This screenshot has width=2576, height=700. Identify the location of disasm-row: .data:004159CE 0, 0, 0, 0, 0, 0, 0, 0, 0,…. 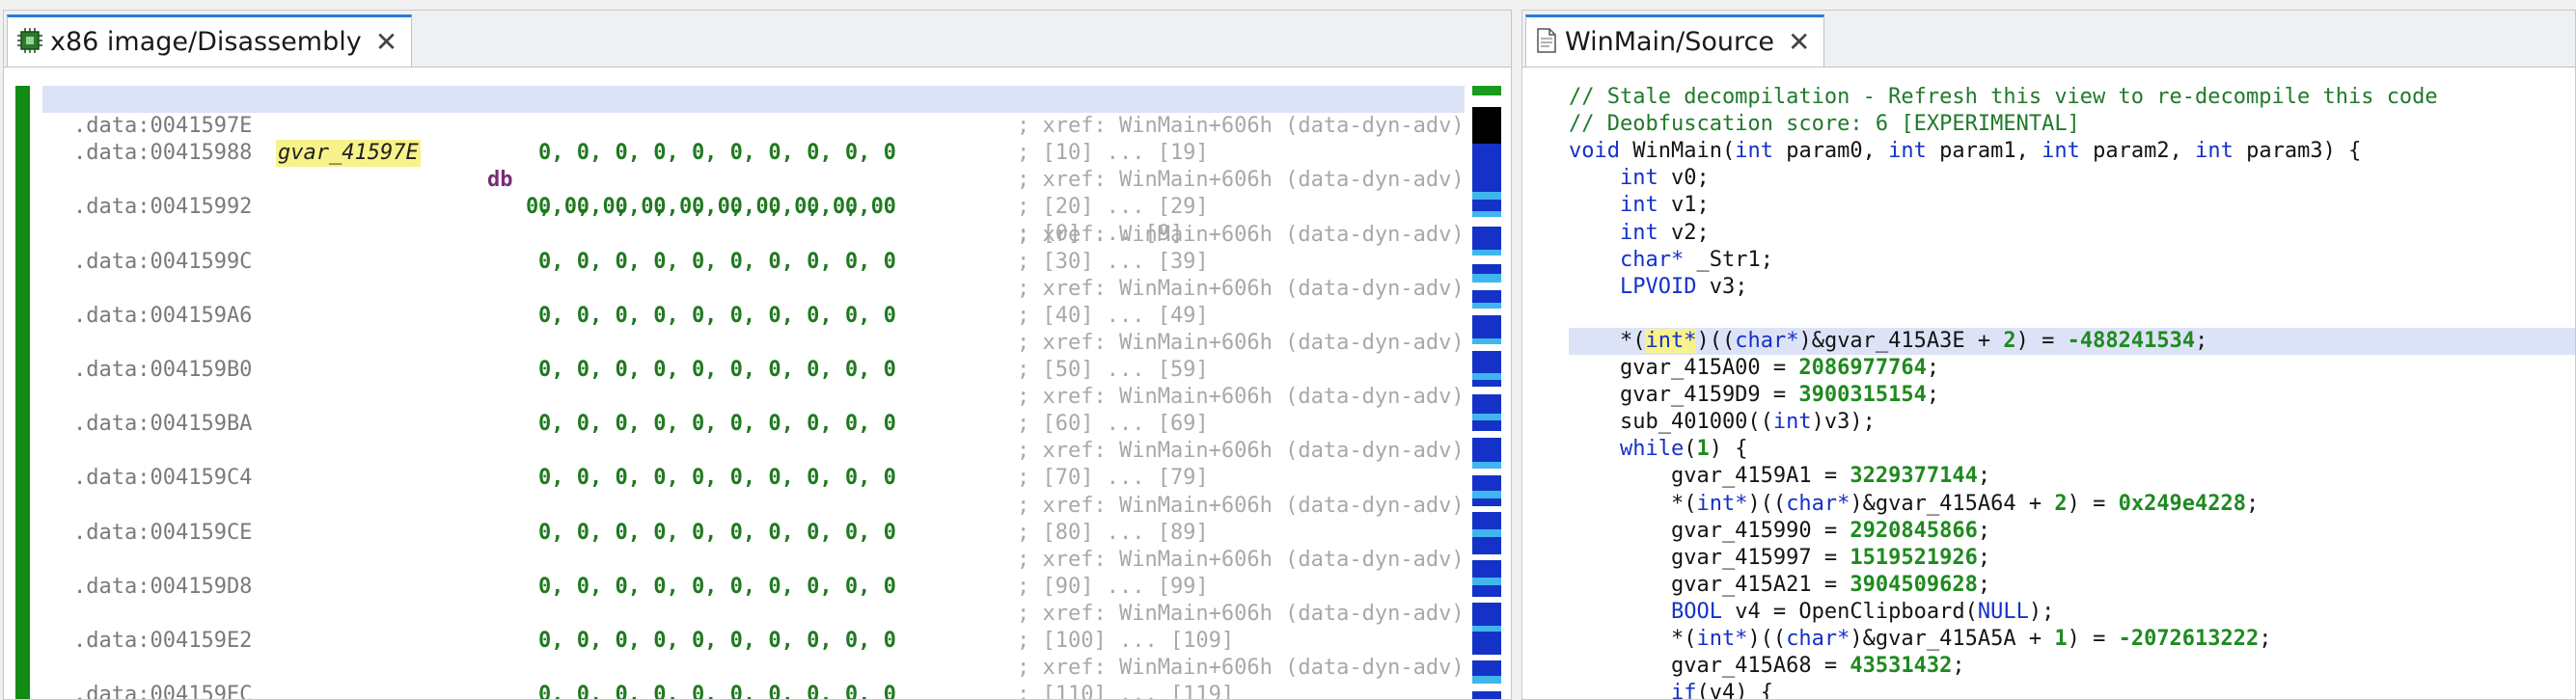
(753, 533).